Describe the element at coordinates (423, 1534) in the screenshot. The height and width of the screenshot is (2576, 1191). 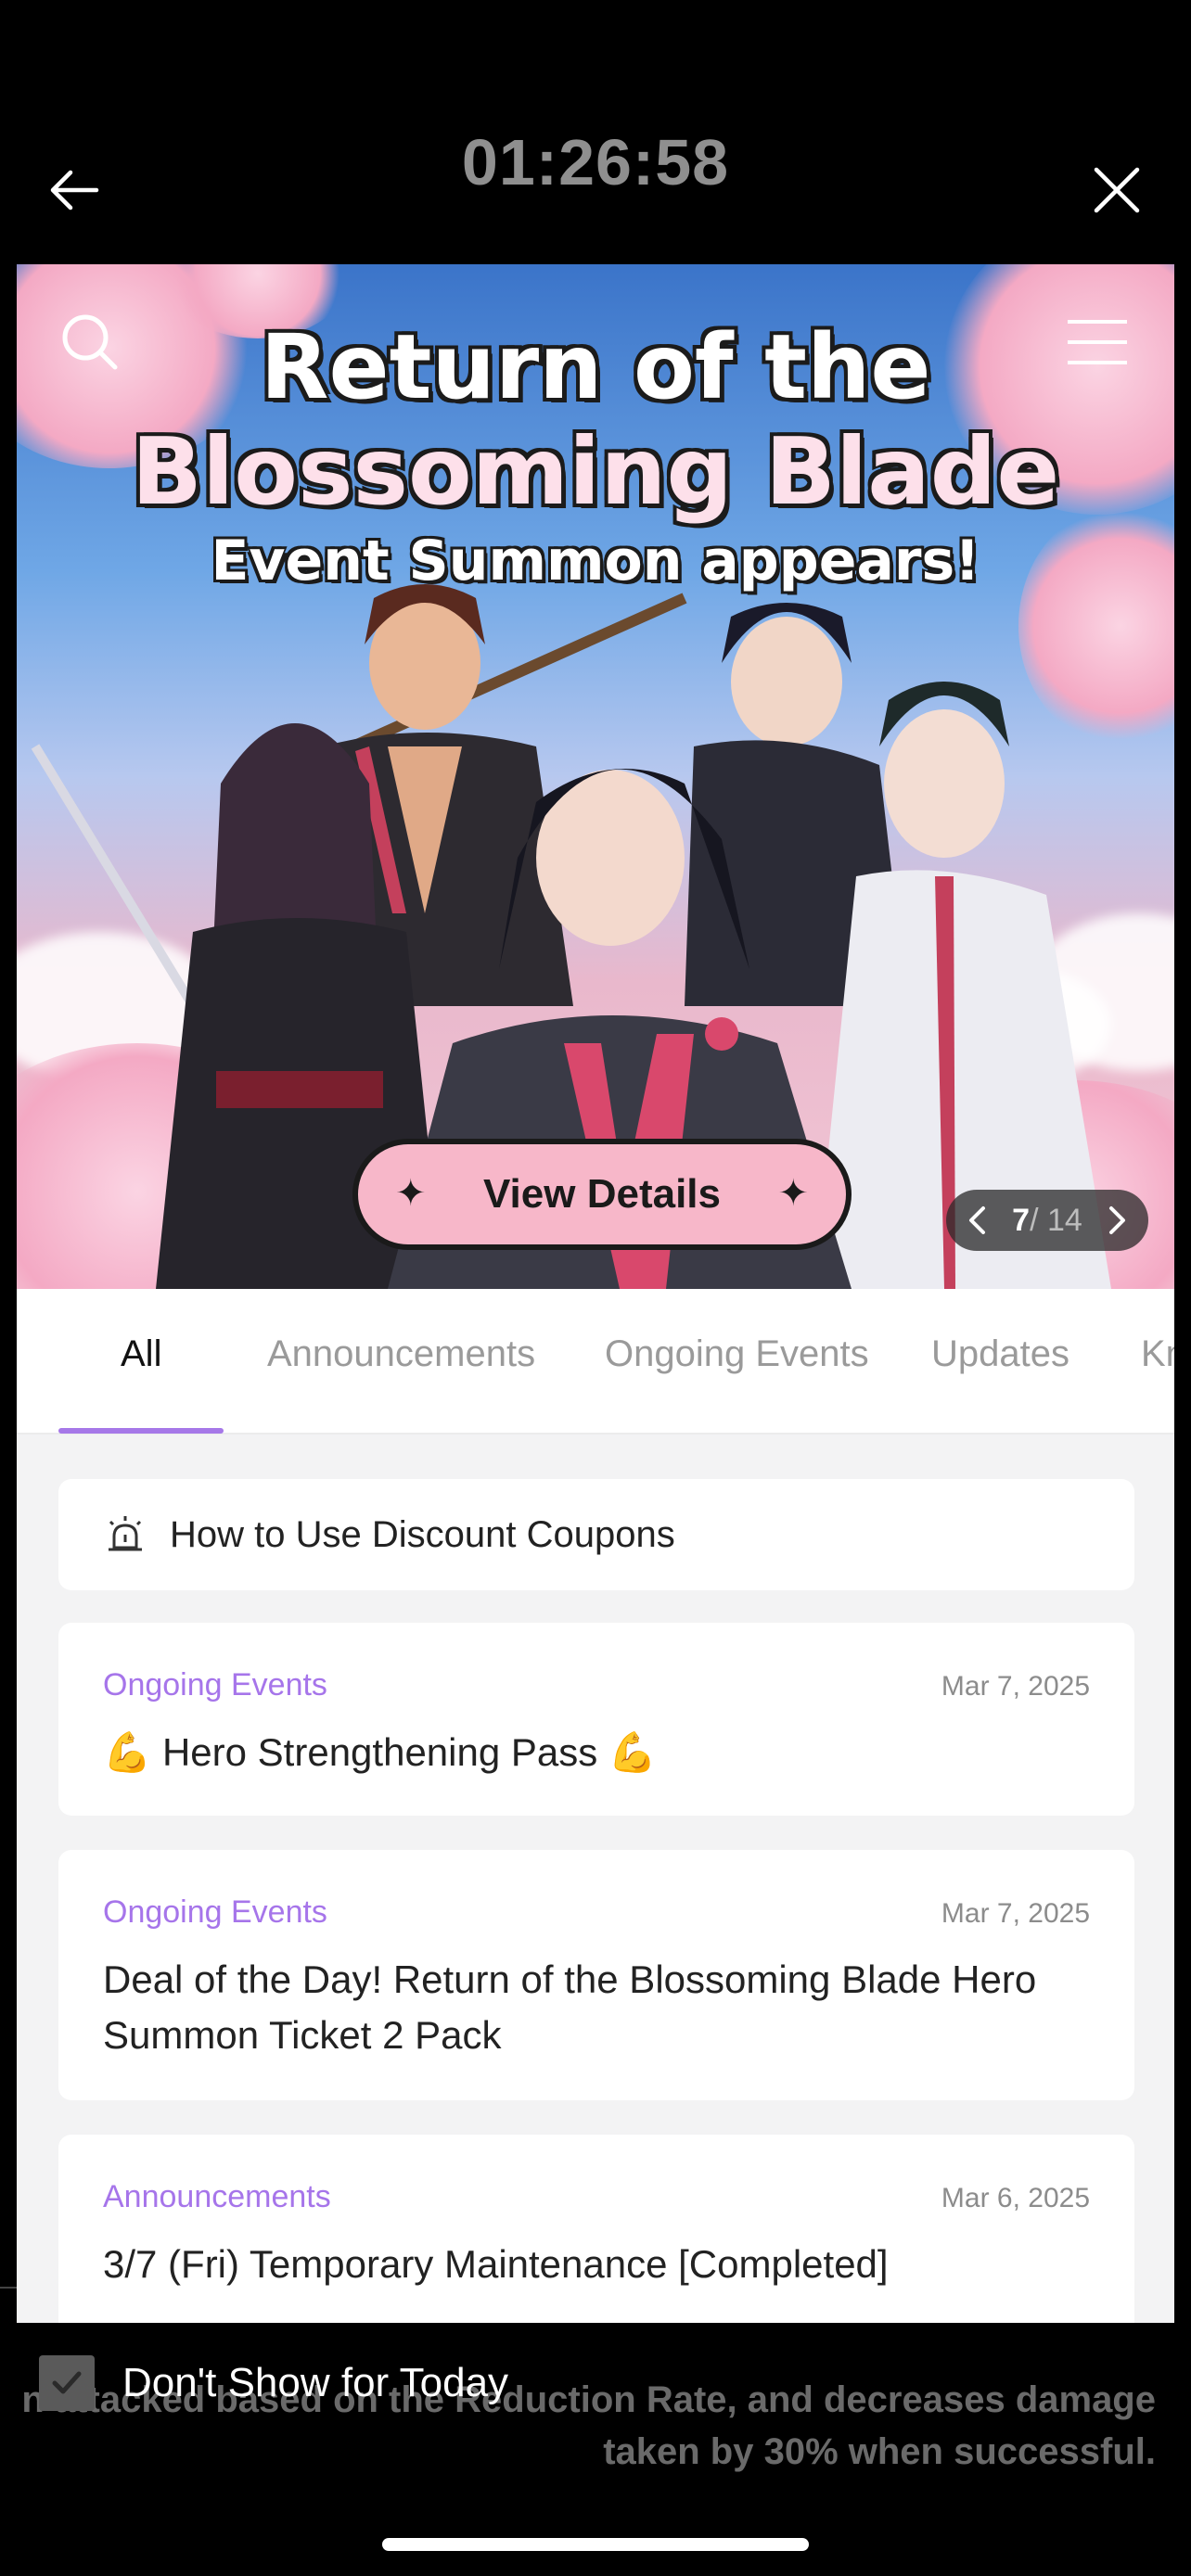
I see `notice-text: How to Use Discount Coupons` at that location.